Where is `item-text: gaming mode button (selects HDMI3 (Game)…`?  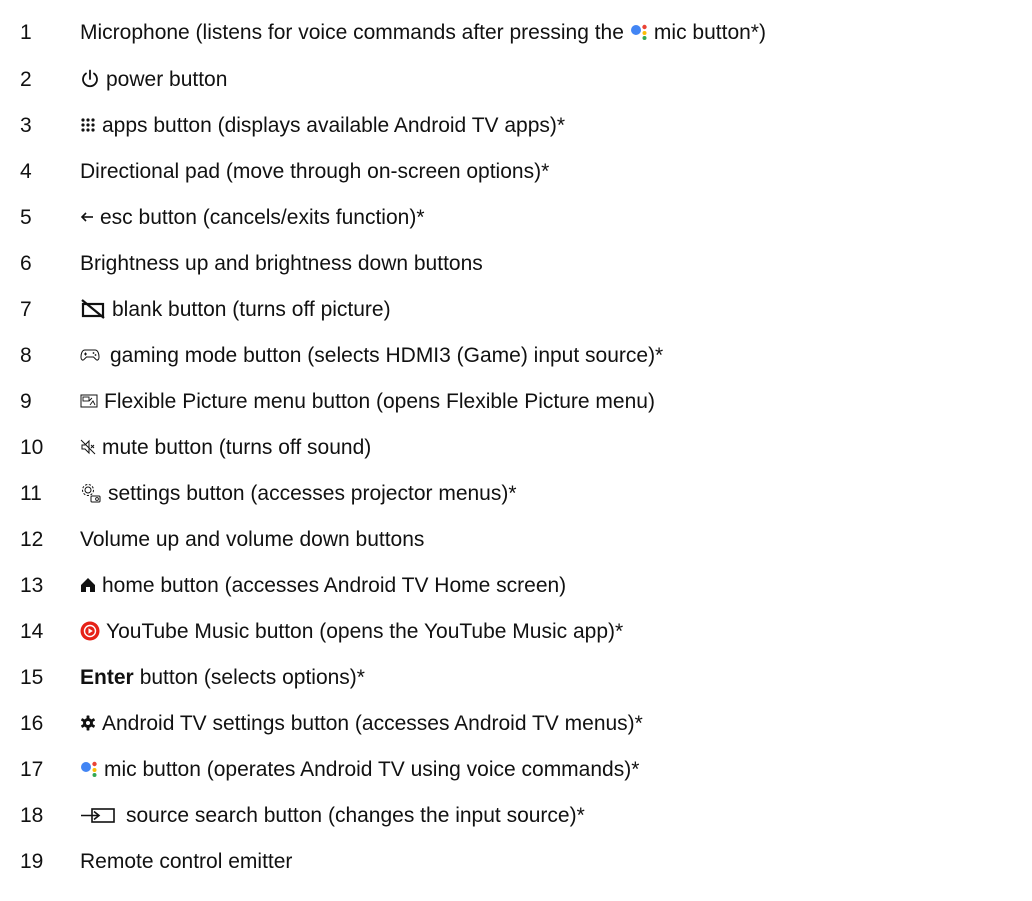 item-text: gaming mode button (selects HDMI3 (Game)… is located at coordinates (387, 355).